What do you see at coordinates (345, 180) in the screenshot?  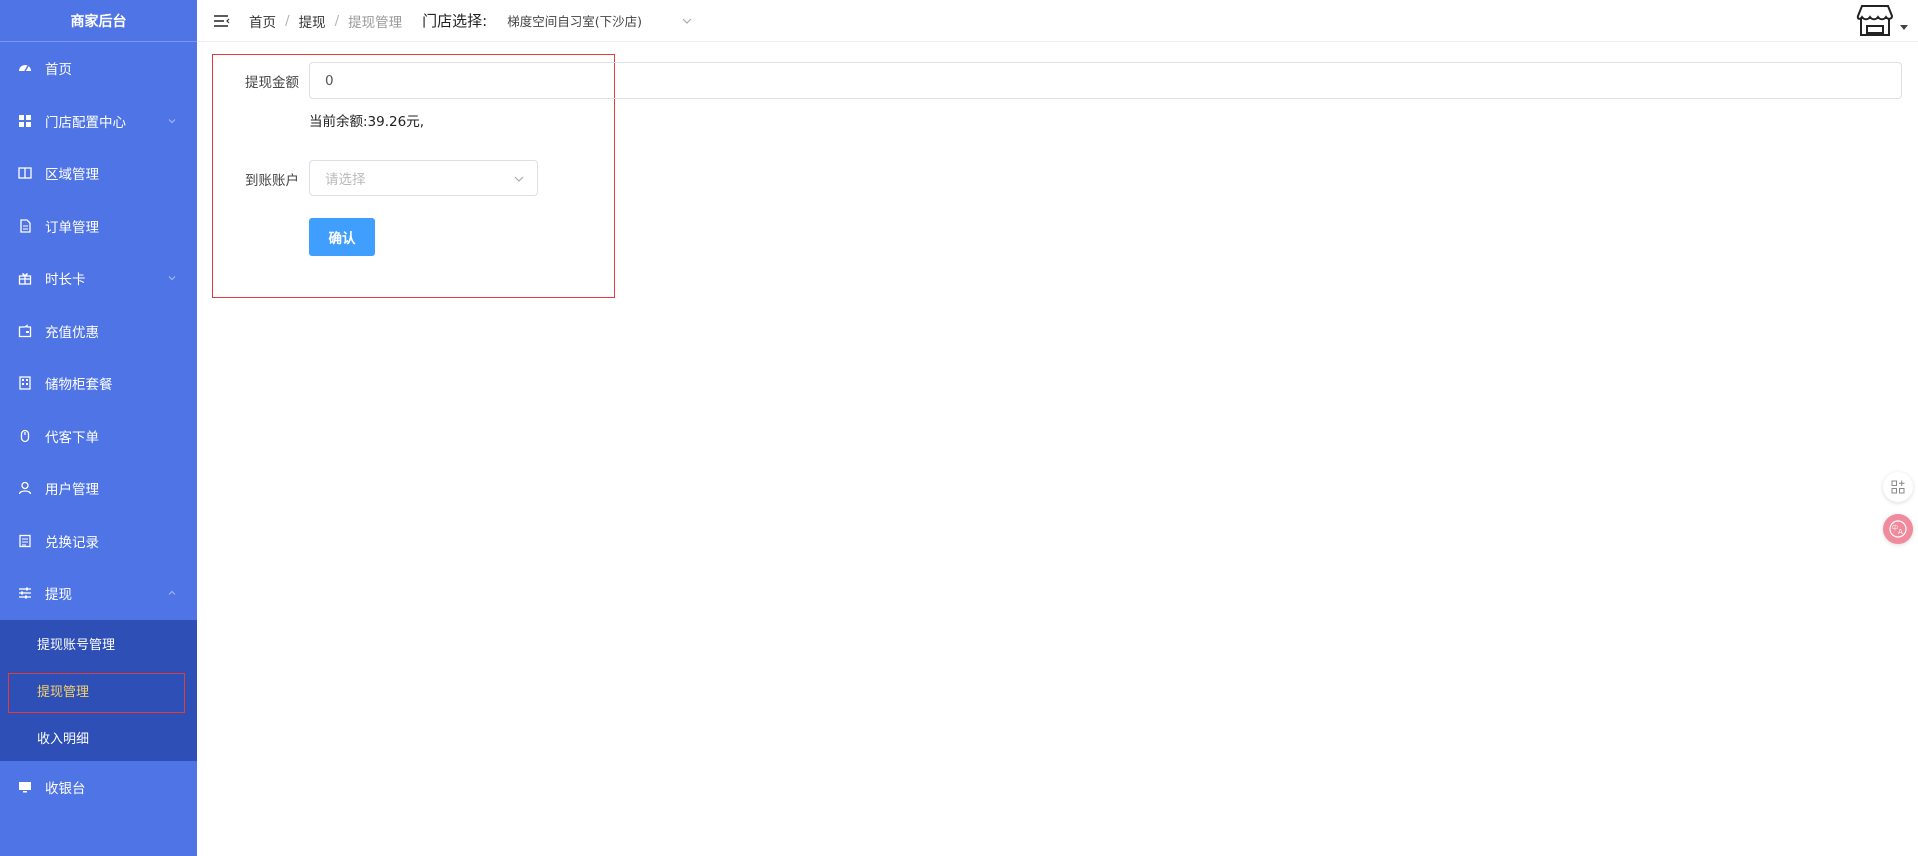 I see `account-select-placeholder: 请选择` at bounding box center [345, 180].